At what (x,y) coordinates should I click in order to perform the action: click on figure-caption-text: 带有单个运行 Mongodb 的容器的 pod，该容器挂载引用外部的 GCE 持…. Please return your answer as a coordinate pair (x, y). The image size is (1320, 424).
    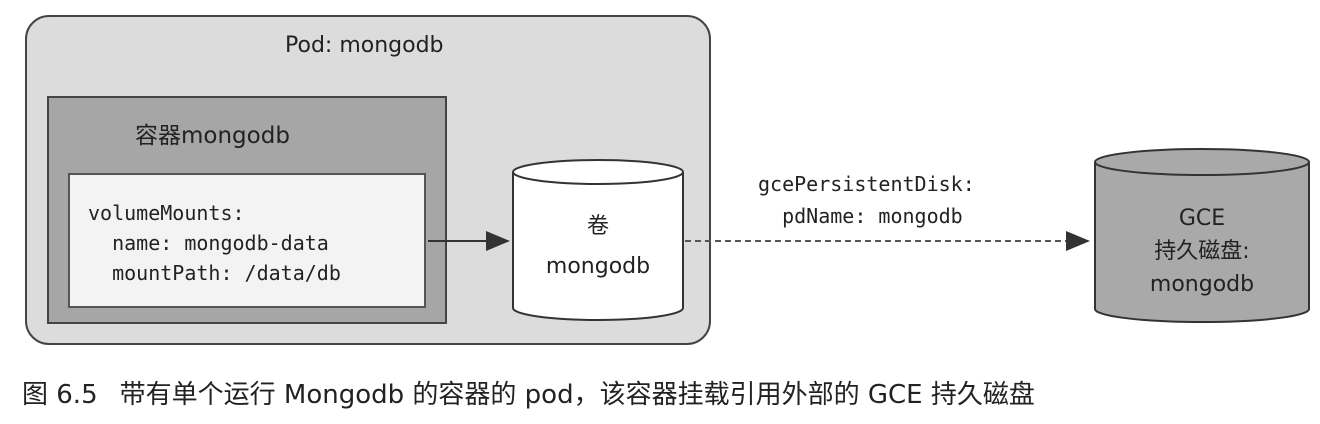
    Looking at the image, I should click on (577, 395).